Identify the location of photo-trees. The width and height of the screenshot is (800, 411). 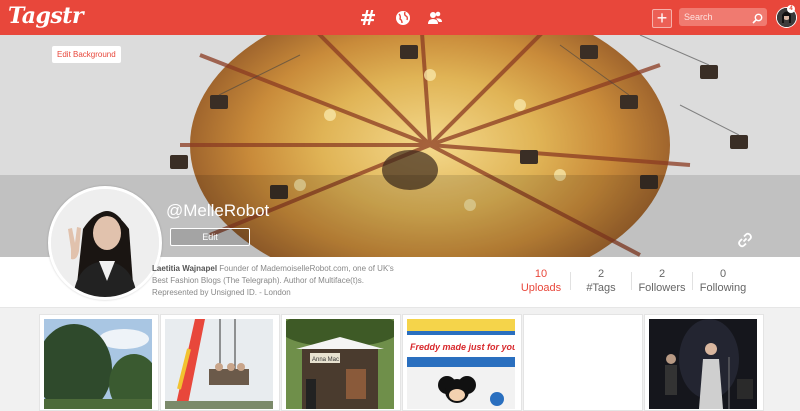
(98, 364).